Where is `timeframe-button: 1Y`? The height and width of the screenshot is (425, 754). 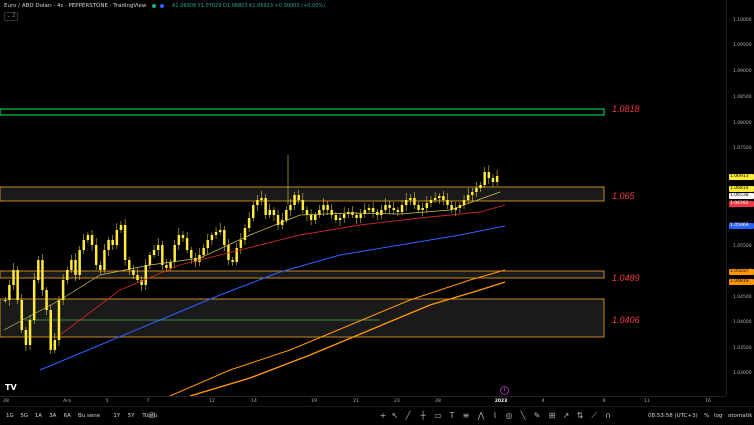
timeframe-button: 1Y is located at coordinates (116, 416).